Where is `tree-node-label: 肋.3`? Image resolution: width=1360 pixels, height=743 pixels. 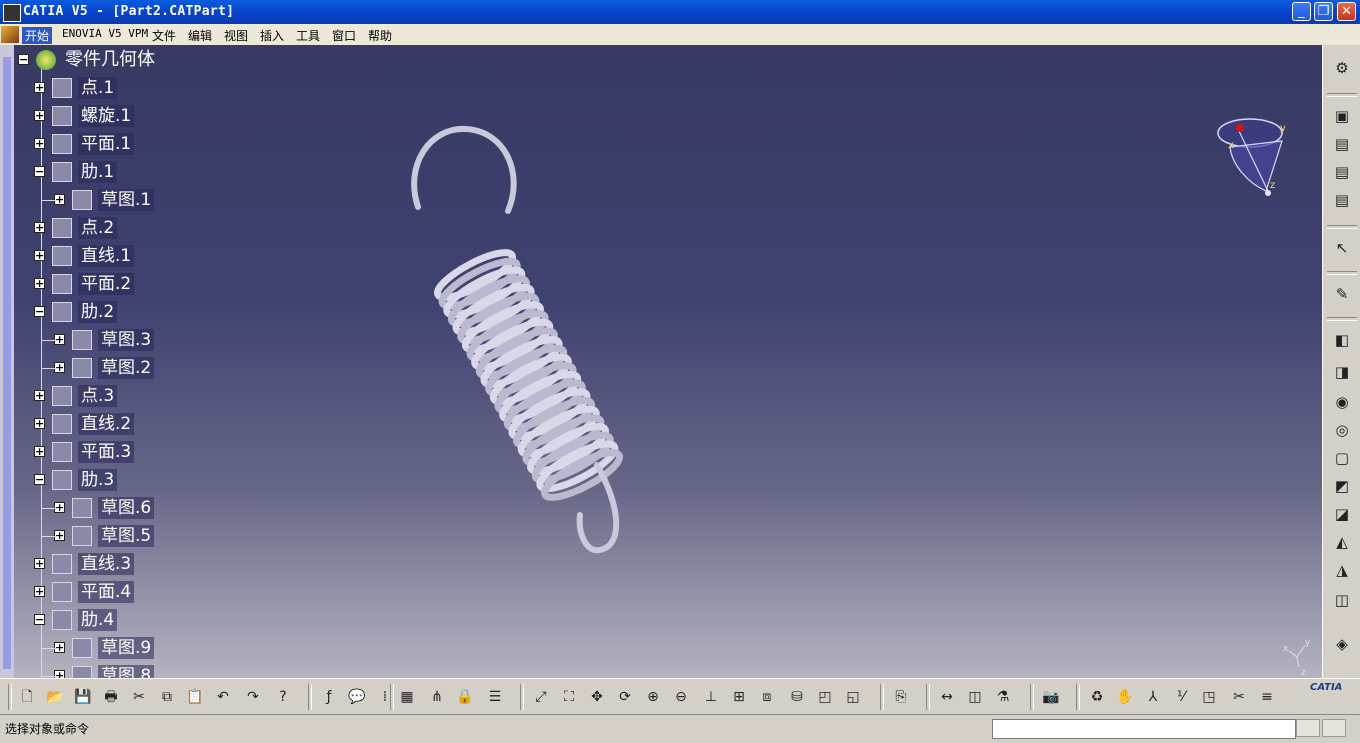 tree-node-label: 肋.3 is located at coordinates (98, 480).